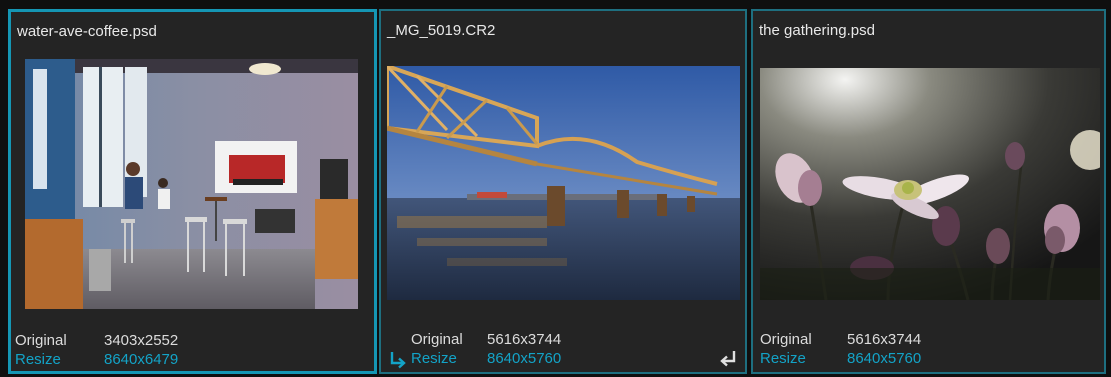  I want to click on resize-dimensions: 8640x6479, so click(141, 359).